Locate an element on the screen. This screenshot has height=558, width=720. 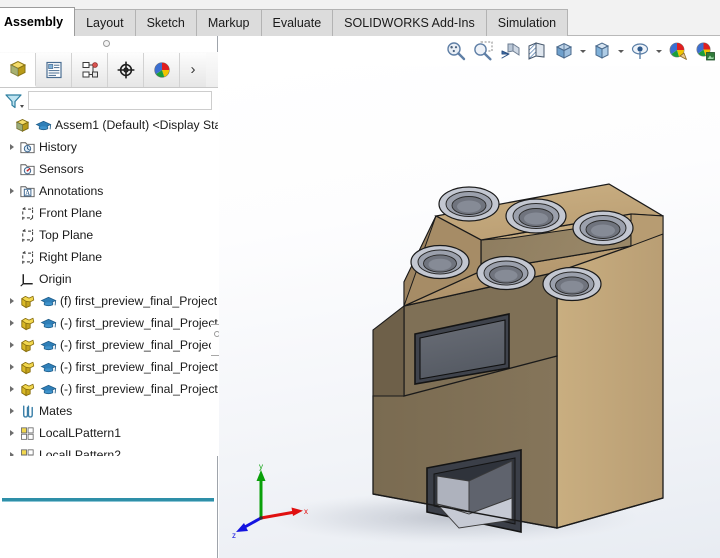
tree-item-sensors: Sensors is located at coordinates (109, 169).